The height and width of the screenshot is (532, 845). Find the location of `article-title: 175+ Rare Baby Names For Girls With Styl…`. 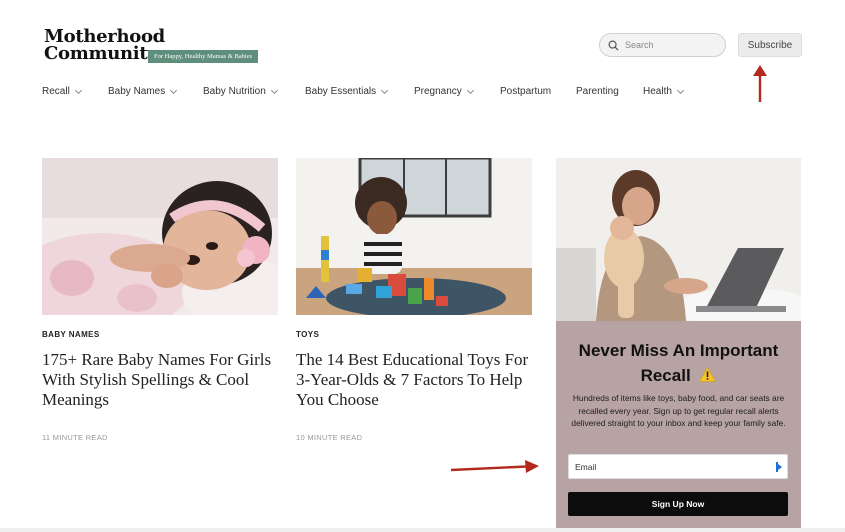

article-title: 175+ Rare Baby Names For Girls With Styl… is located at coordinates (162, 380).